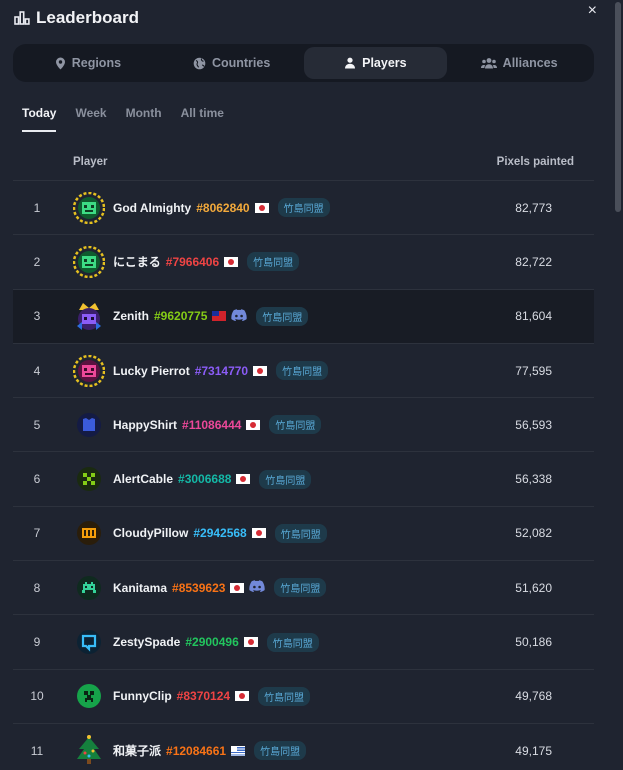 The height and width of the screenshot is (770, 623). I want to click on player-name: AlertCable, so click(143, 479).